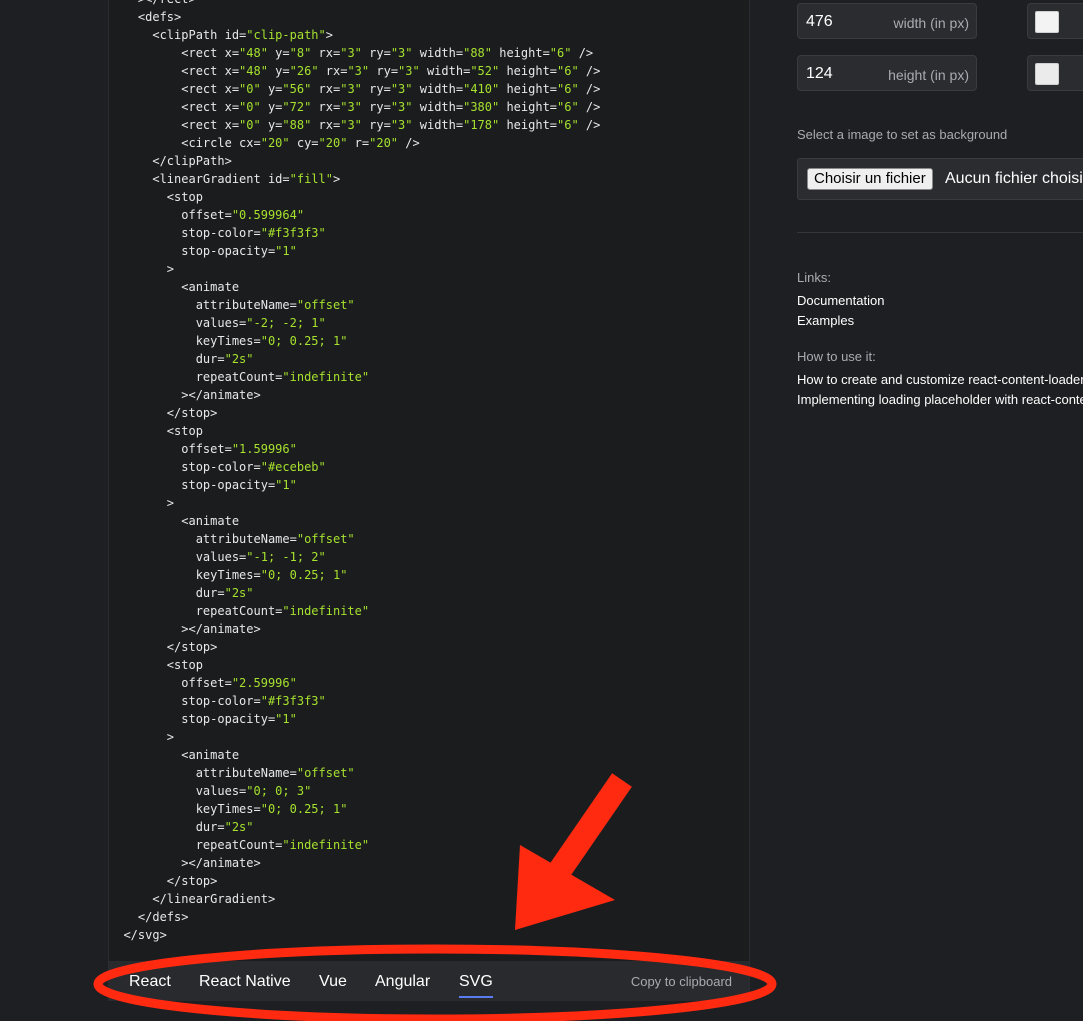 This screenshot has height=1021, width=1083. What do you see at coordinates (887, 21) in the screenshot?
I see `width-field: 476 width (in px)` at bounding box center [887, 21].